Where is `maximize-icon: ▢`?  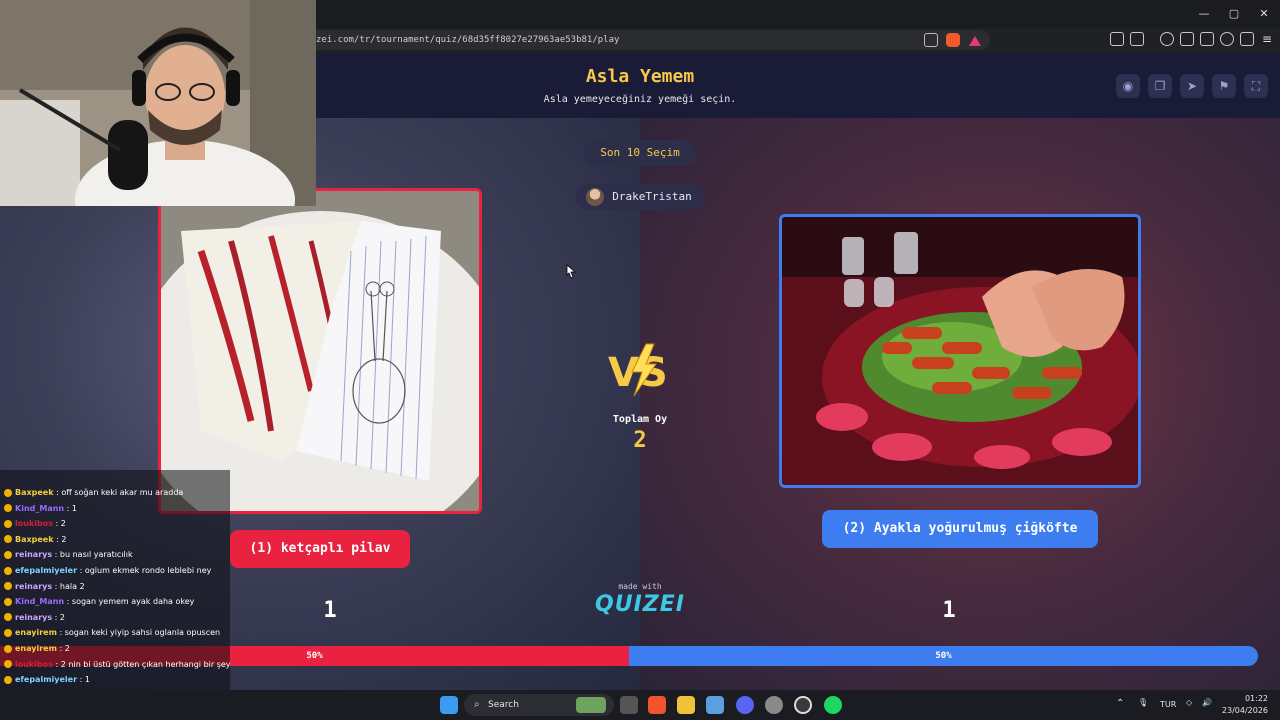
maximize-icon: ▢ is located at coordinates (1234, 14).